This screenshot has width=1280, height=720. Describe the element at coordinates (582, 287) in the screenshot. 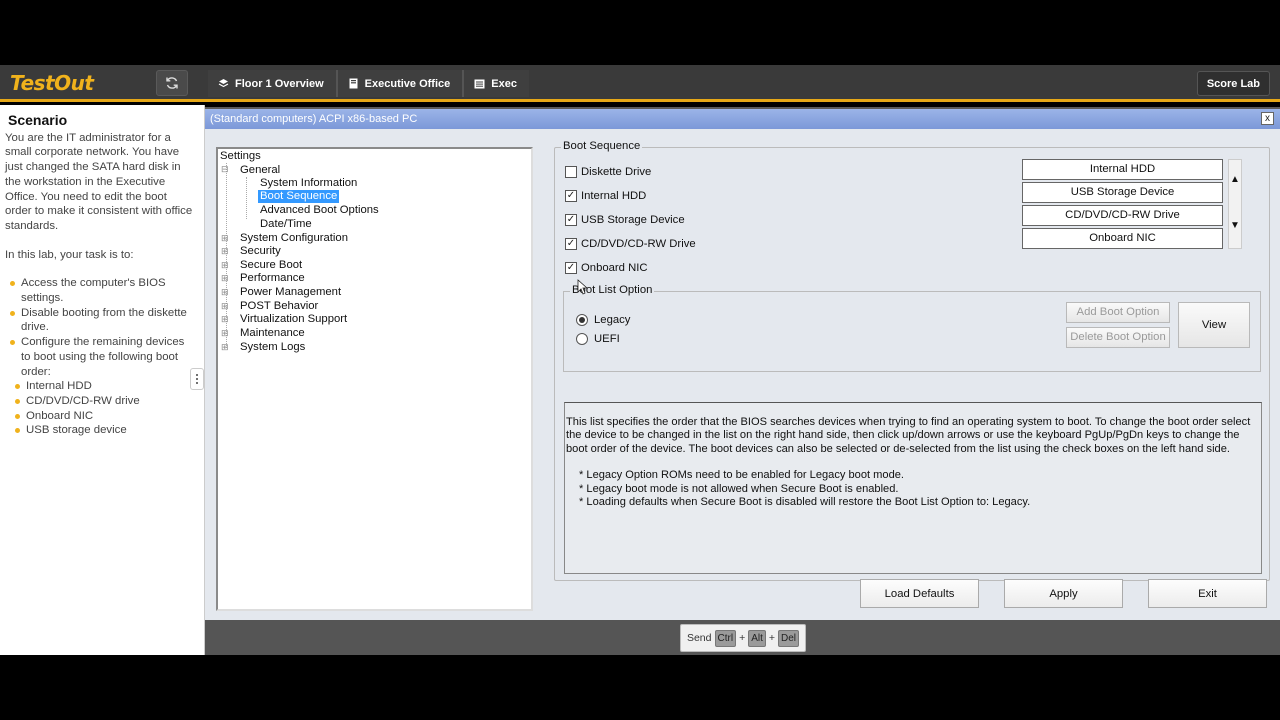

I see `mouse-cursor-icon` at that location.